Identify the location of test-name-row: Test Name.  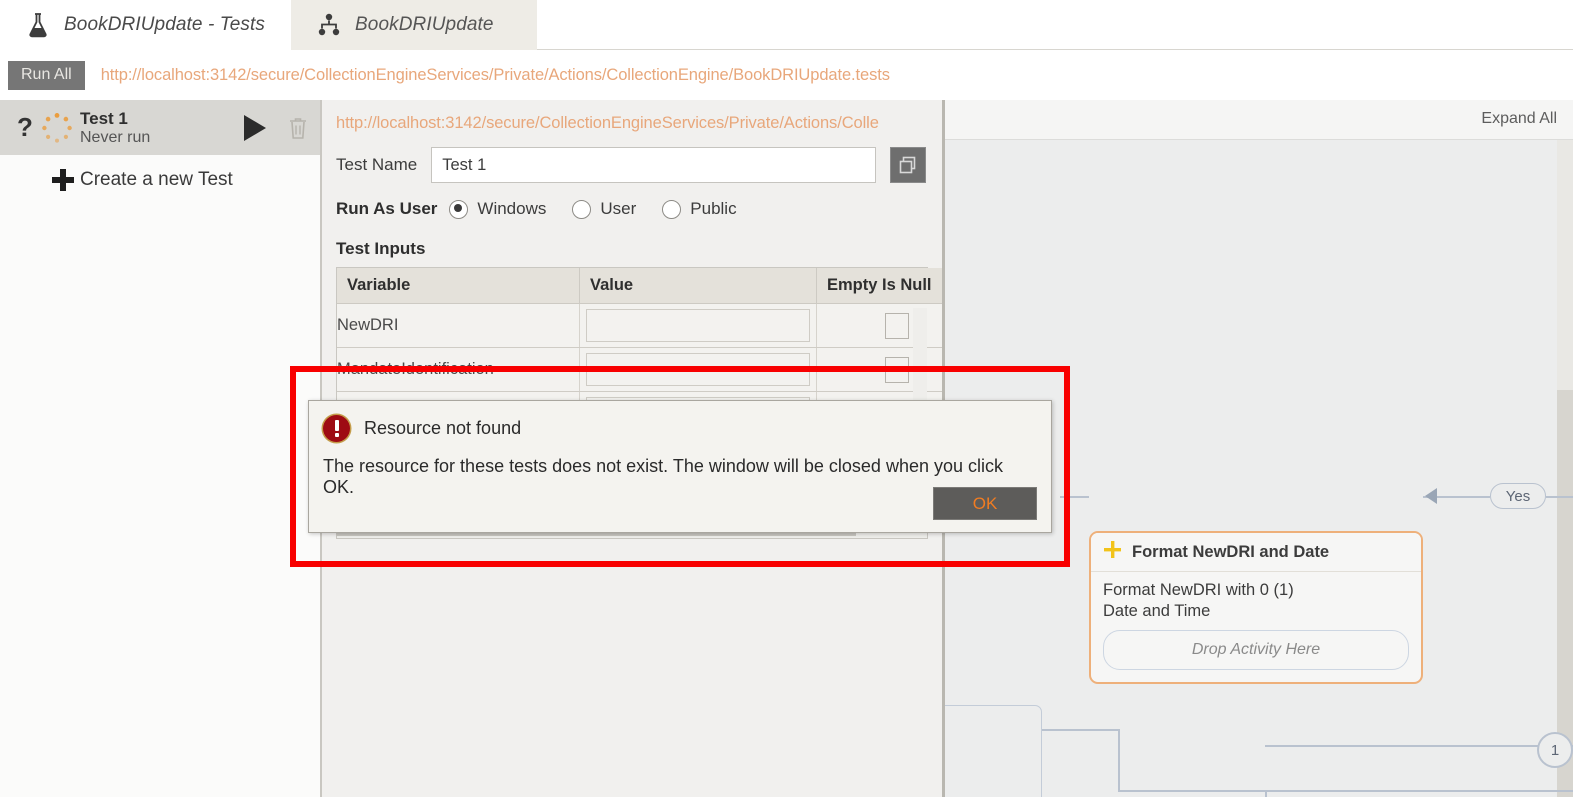
(631, 165).